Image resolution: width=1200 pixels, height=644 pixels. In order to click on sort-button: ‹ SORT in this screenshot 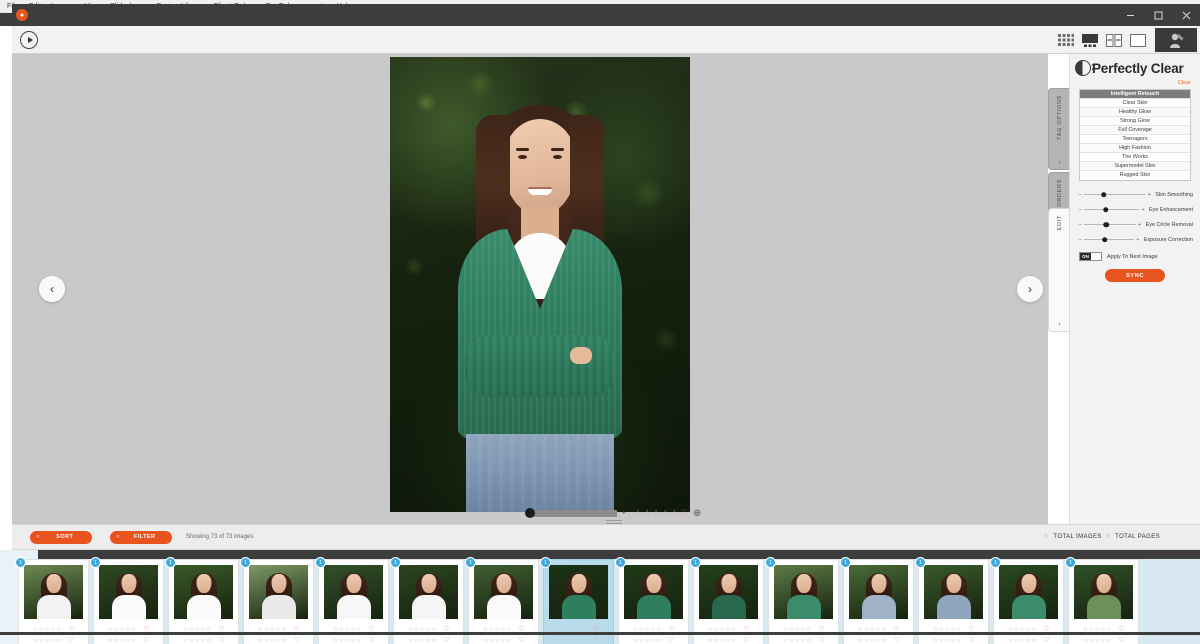, I will do `click(61, 537)`.